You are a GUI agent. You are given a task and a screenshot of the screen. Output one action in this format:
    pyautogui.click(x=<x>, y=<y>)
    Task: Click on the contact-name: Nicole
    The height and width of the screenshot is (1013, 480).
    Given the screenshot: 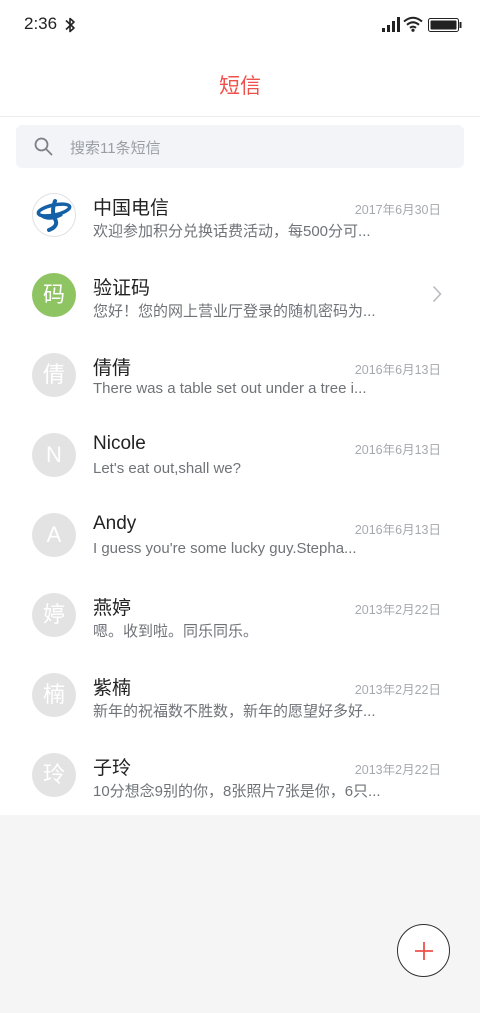 What is the action you would take?
    pyautogui.click(x=119, y=443)
    